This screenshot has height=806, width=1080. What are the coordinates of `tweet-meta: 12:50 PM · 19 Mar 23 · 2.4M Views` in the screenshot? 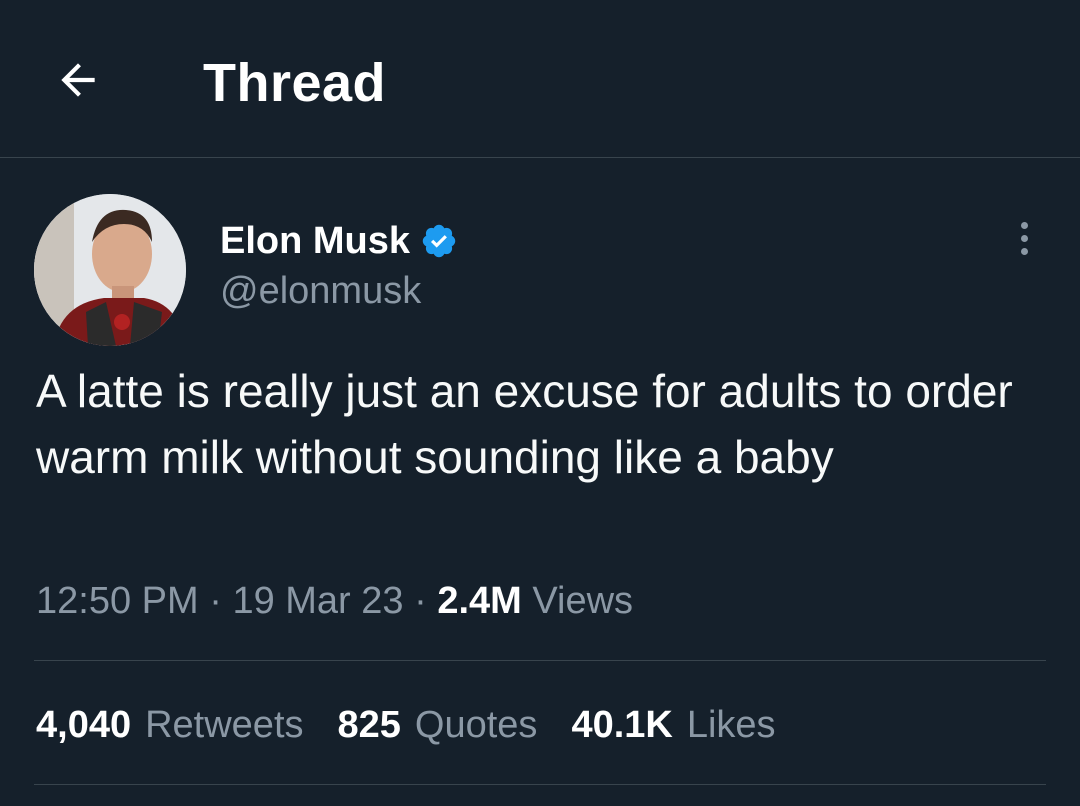 It's located at (334, 601).